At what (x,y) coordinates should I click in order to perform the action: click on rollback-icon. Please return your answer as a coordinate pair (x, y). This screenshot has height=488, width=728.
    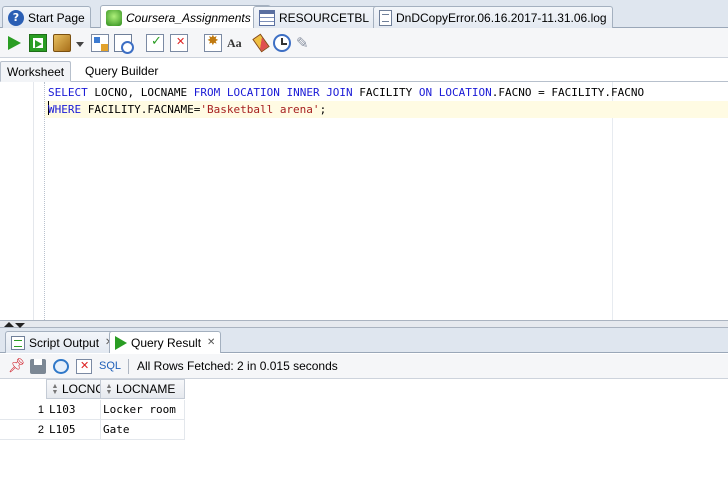
    Looking at the image, I should click on (179, 43).